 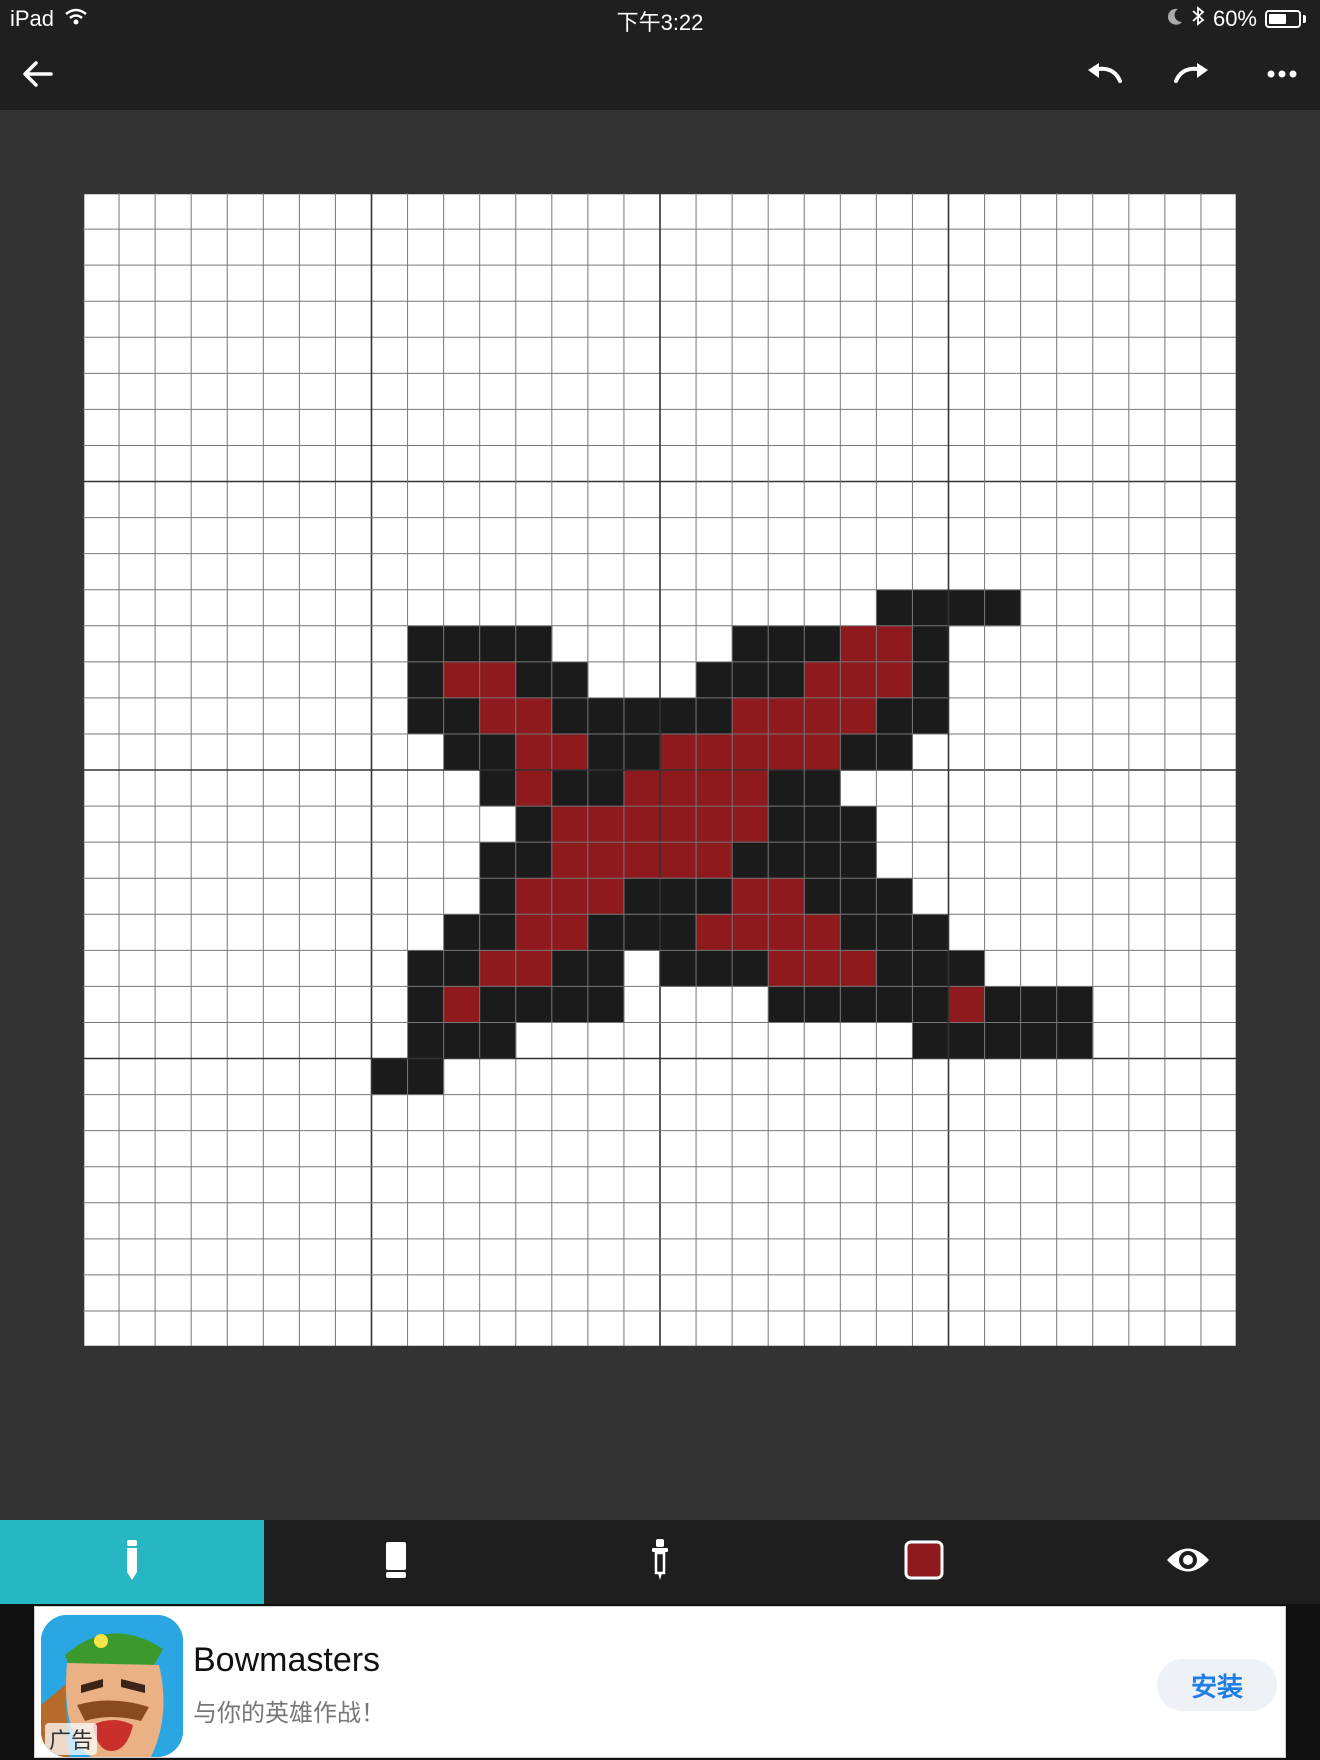 I want to click on color-tool, so click(x=924, y=1562).